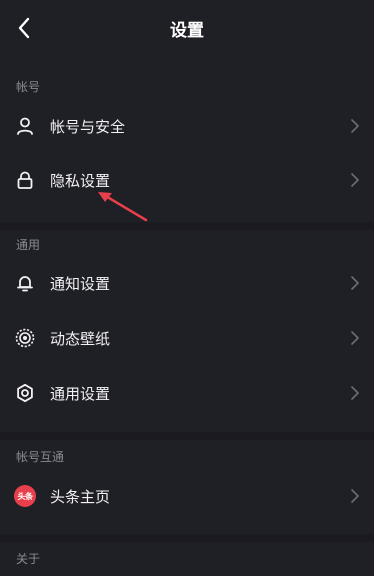  I want to click on row-account-security: 帐号与安全, so click(187, 126).